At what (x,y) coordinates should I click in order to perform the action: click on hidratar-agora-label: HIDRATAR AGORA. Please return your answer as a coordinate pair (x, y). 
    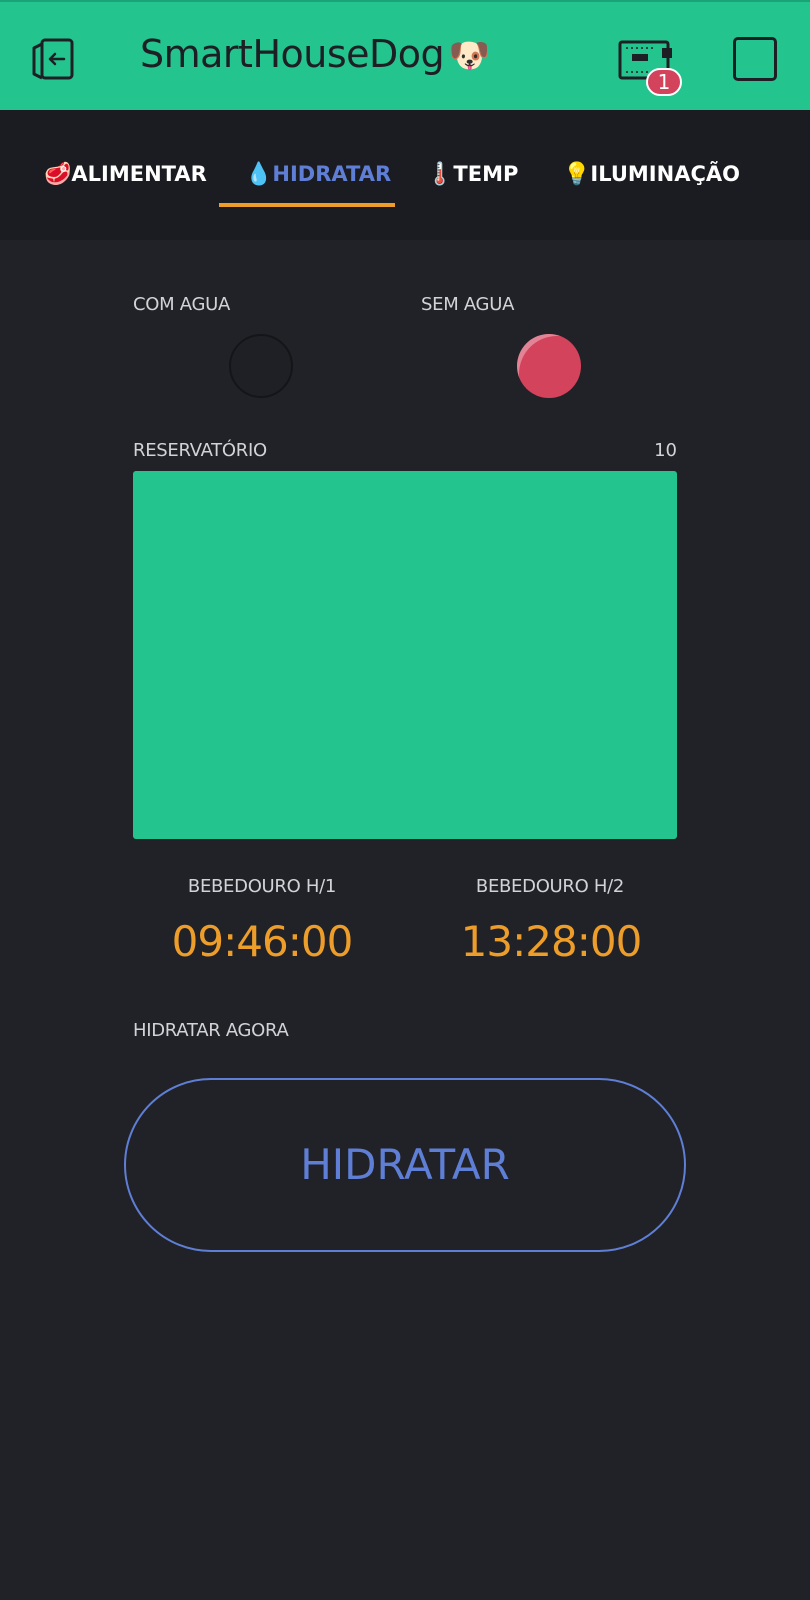
    Looking at the image, I should click on (211, 1030).